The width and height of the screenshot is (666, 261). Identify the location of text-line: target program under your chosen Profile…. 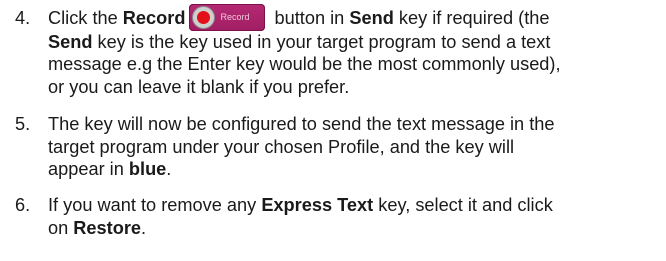
(281, 146).